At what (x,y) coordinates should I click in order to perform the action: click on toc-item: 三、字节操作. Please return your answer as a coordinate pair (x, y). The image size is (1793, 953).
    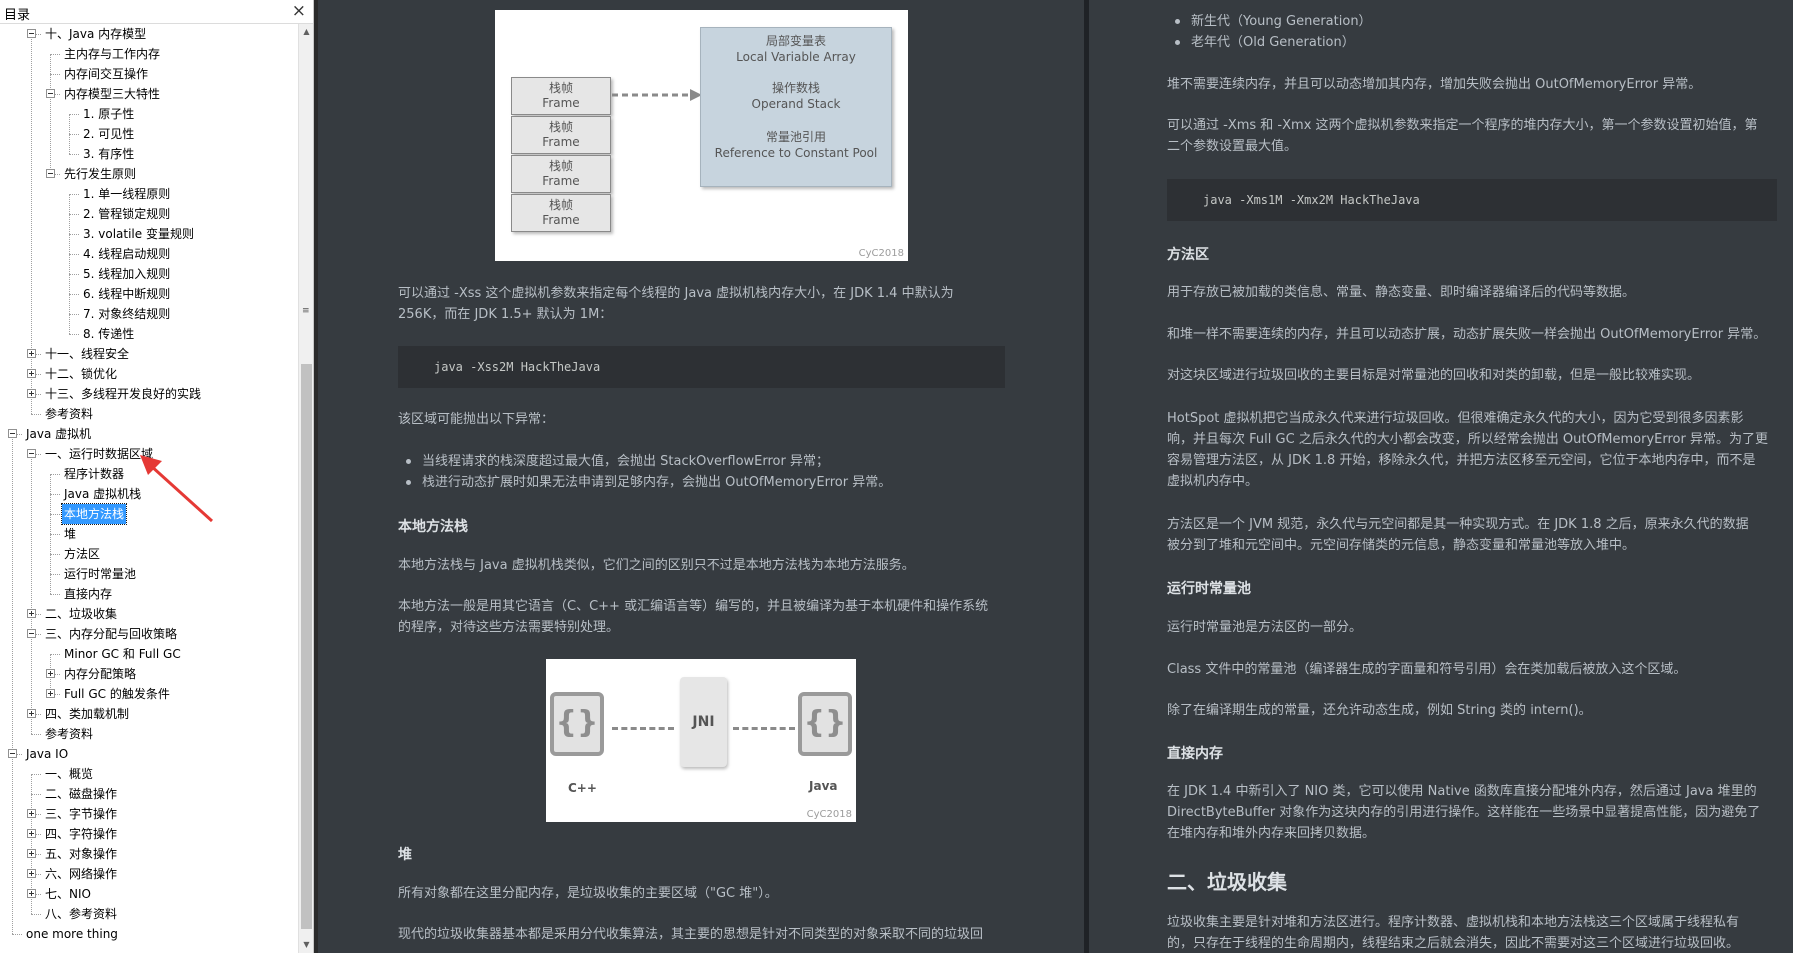
    Looking at the image, I should click on (149, 814).